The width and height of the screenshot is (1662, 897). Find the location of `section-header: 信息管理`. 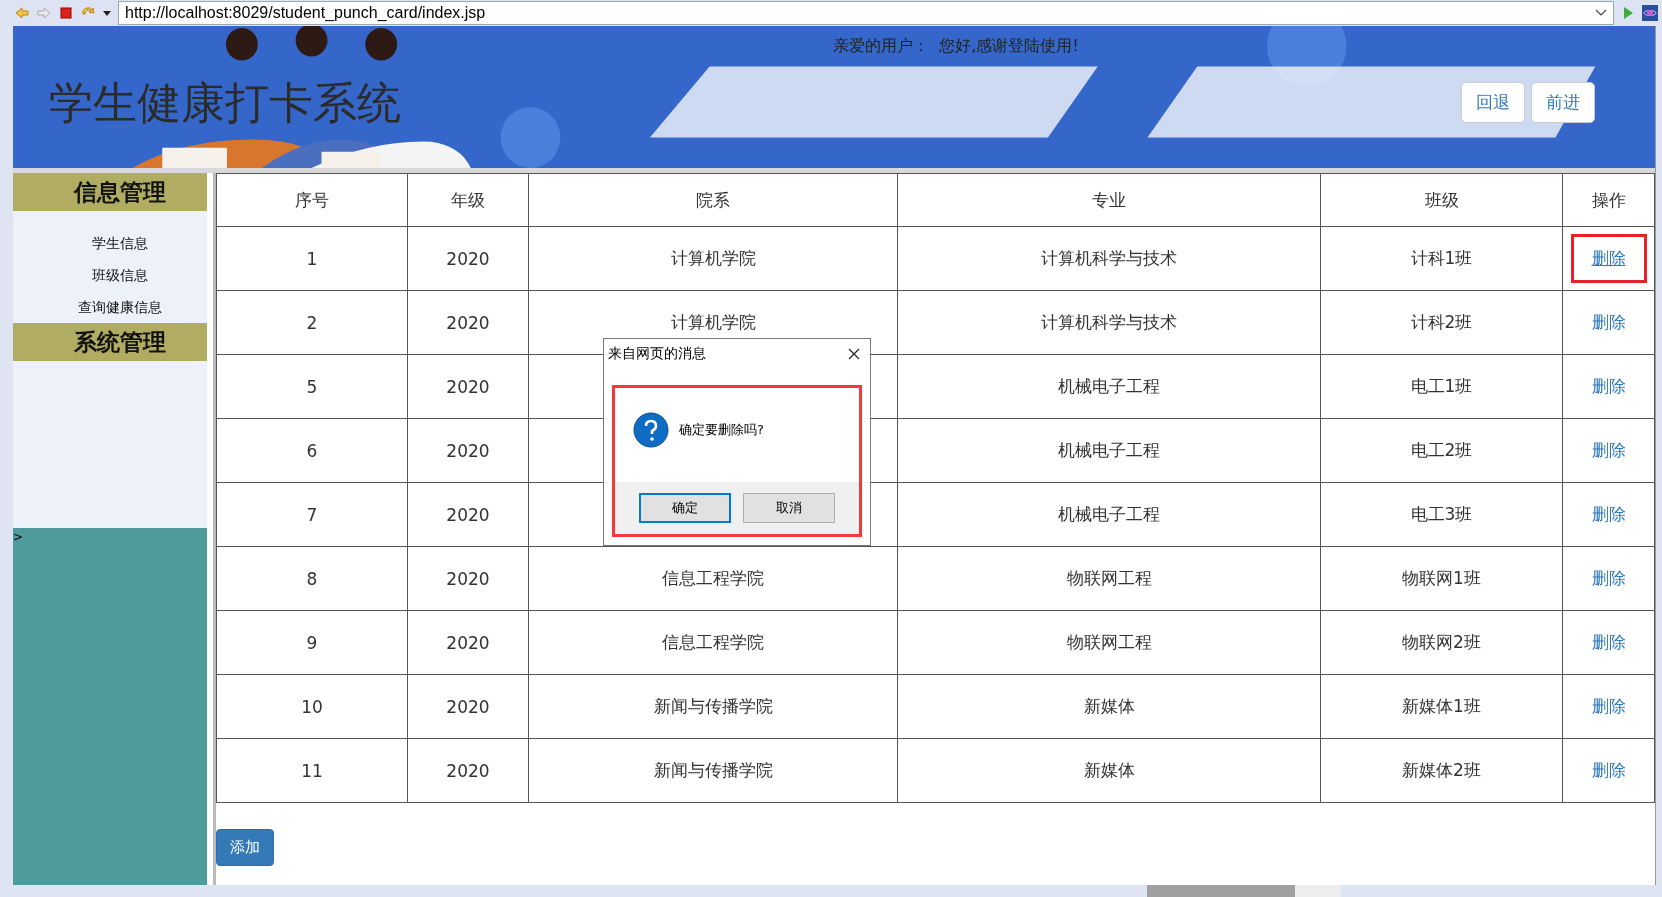

section-header: 信息管理 is located at coordinates (110, 192).